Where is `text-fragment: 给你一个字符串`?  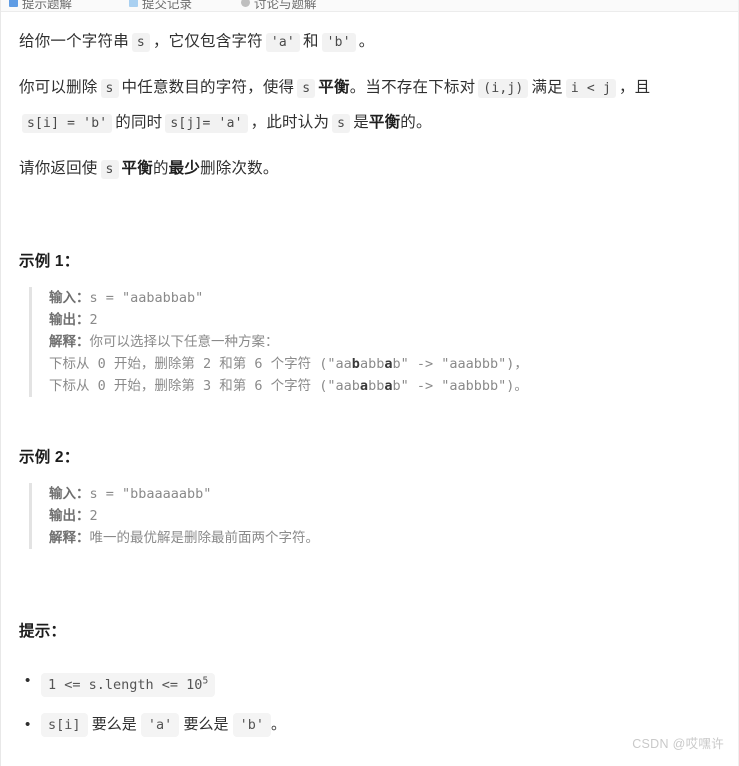 text-fragment: 给你一个字符串 is located at coordinates (74, 41).